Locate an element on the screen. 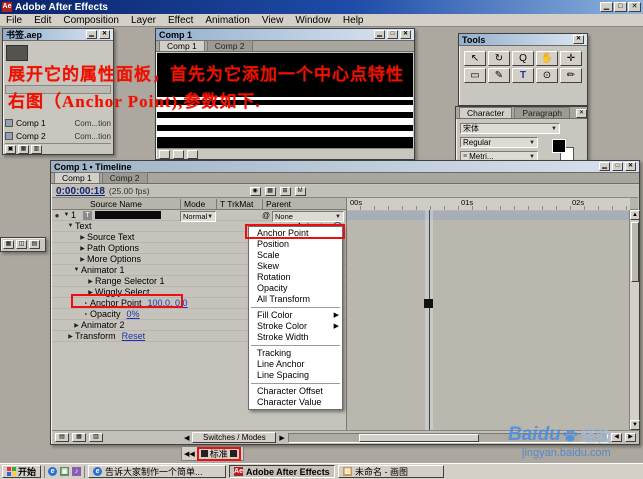  trash-icon: ▥ is located at coordinates (36, 149).